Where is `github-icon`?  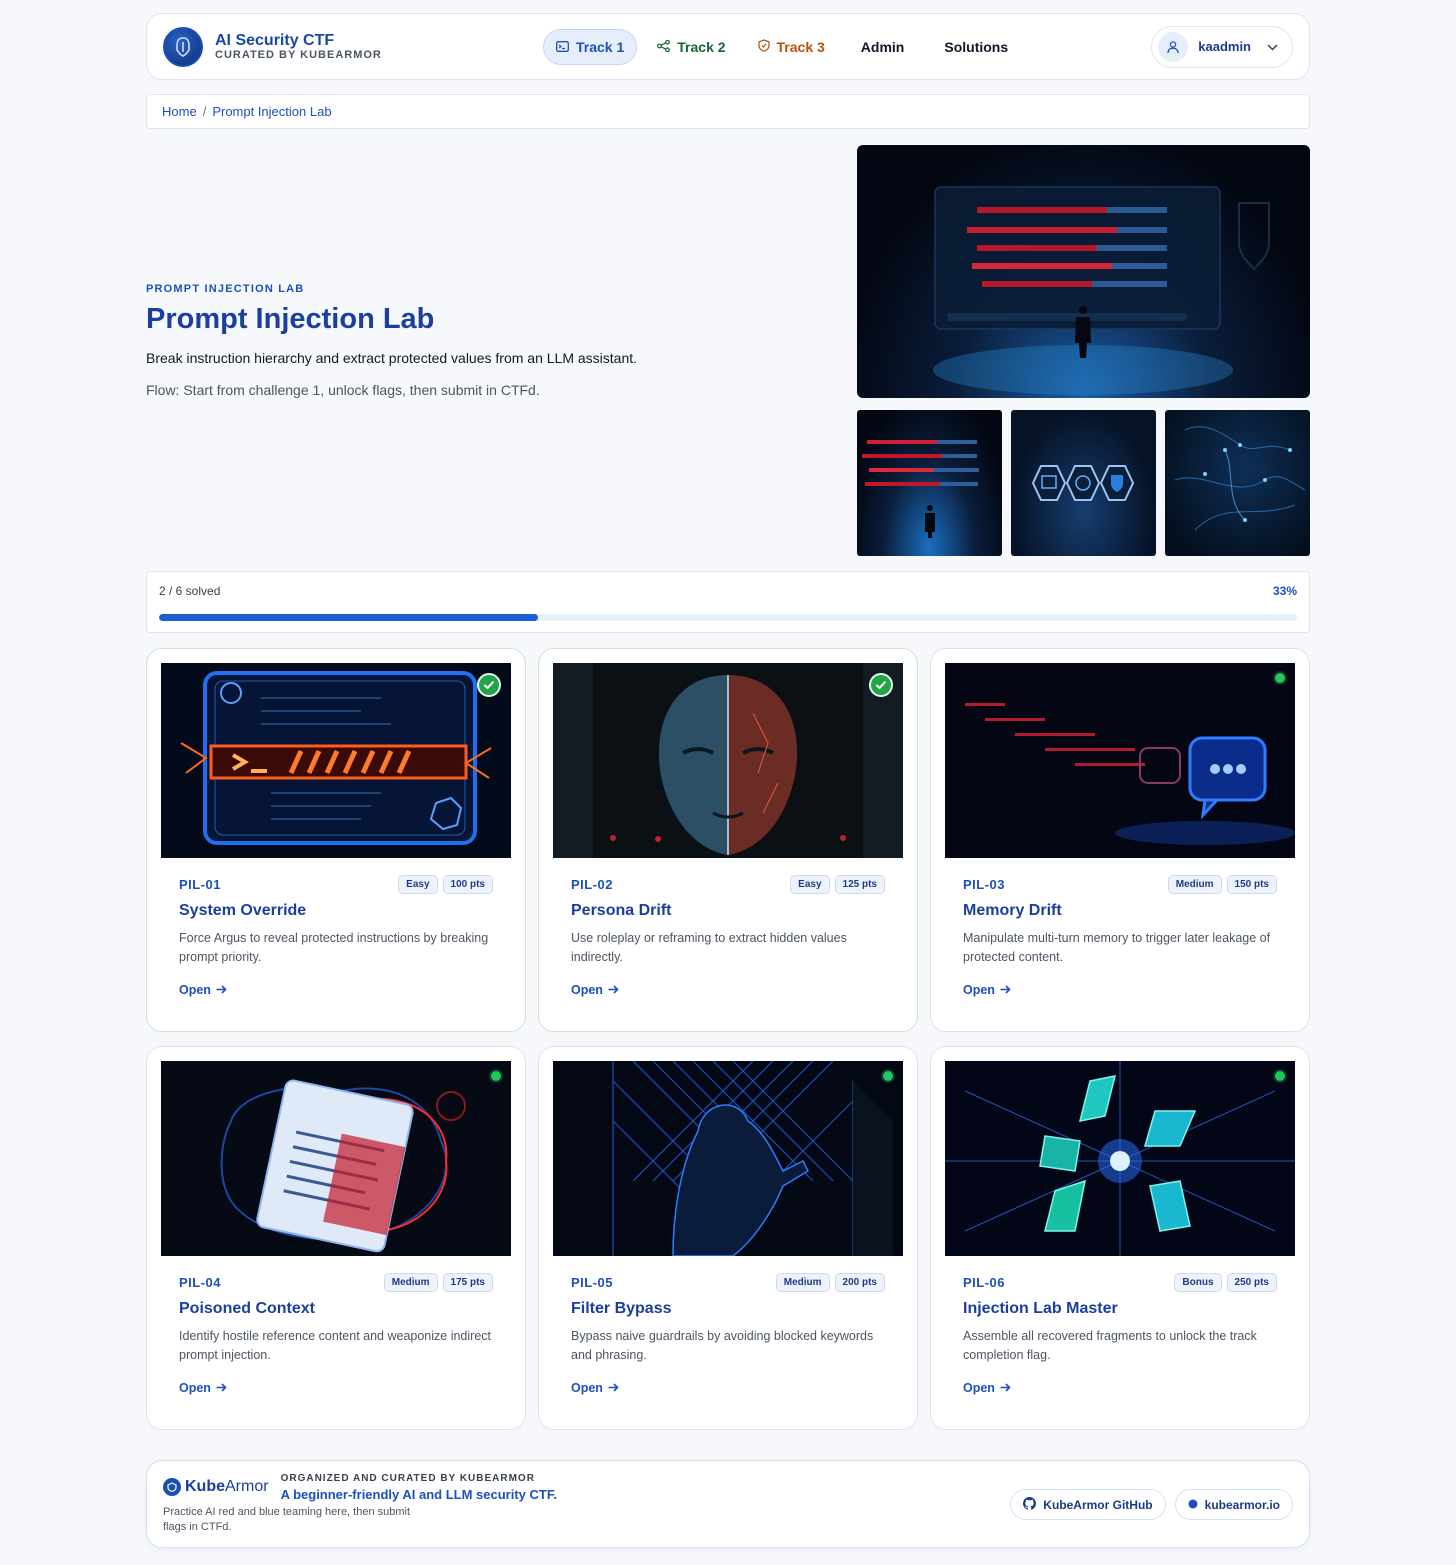
github-icon is located at coordinates (1030, 1504).